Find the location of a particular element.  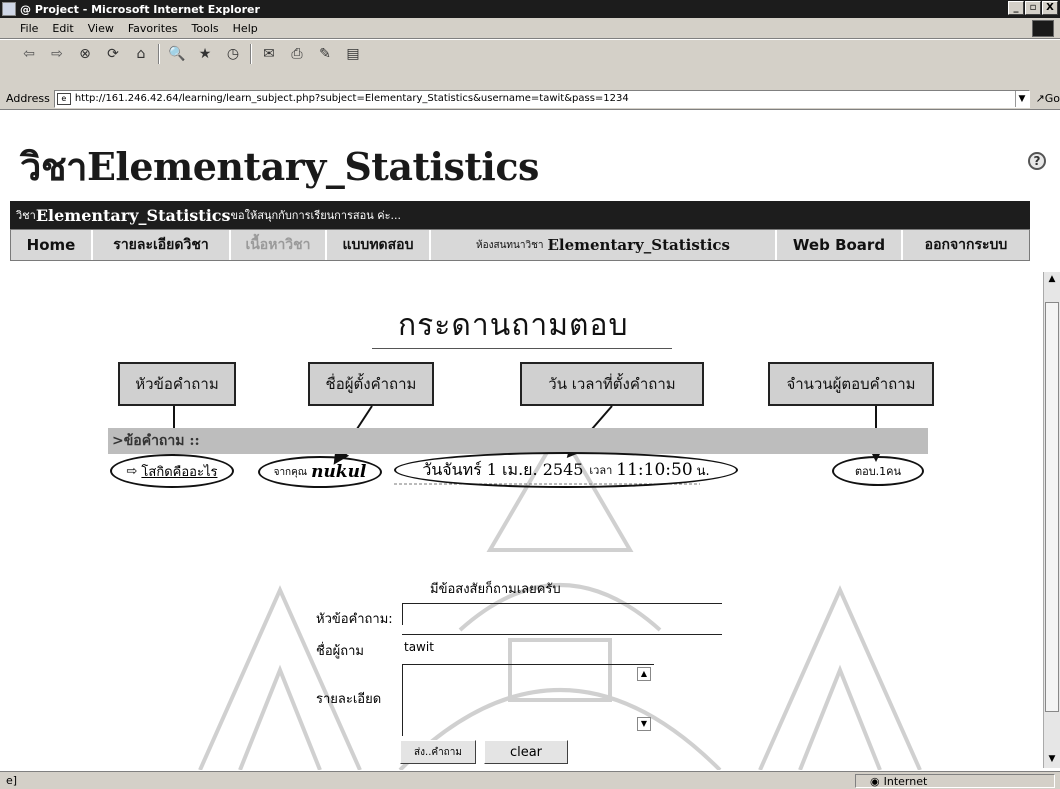

clear-button: clear is located at coordinates (526, 752).